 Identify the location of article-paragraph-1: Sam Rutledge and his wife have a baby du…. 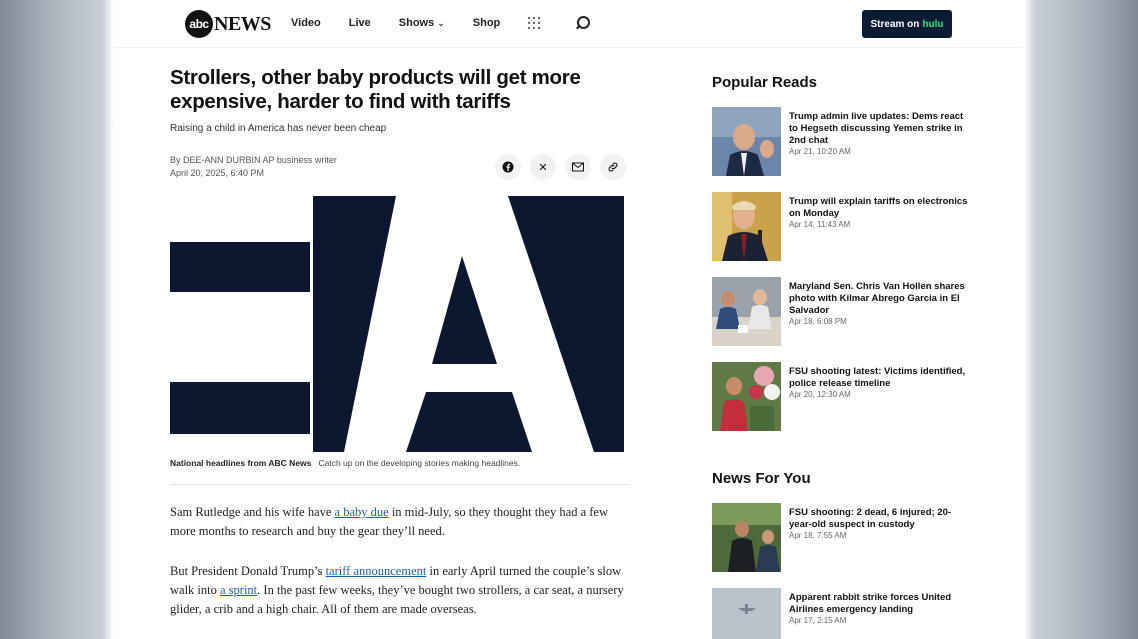
(400, 522).